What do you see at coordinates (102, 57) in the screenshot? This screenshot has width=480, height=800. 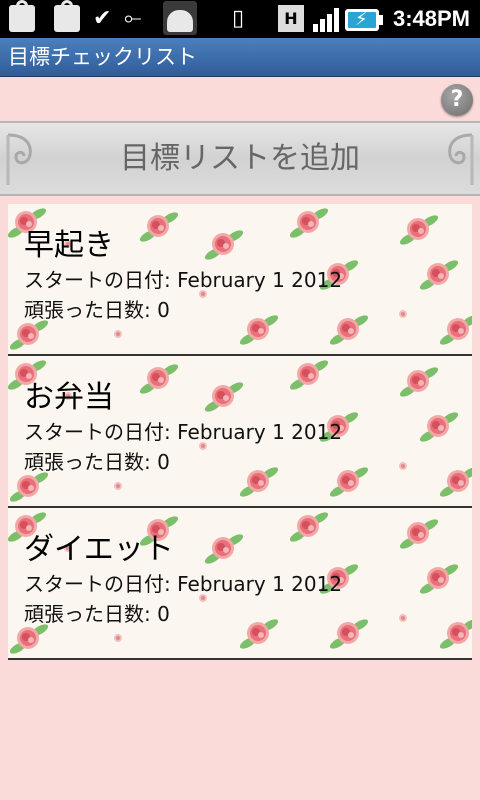 I see `app-title: 目標チェックリスト` at bounding box center [102, 57].